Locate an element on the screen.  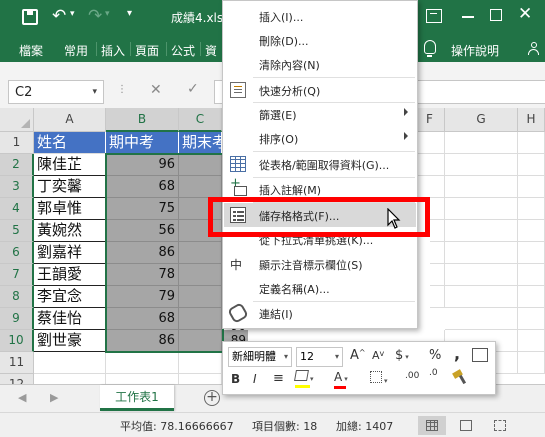
close-icon: ✕ is located at coordinates (525, 14).